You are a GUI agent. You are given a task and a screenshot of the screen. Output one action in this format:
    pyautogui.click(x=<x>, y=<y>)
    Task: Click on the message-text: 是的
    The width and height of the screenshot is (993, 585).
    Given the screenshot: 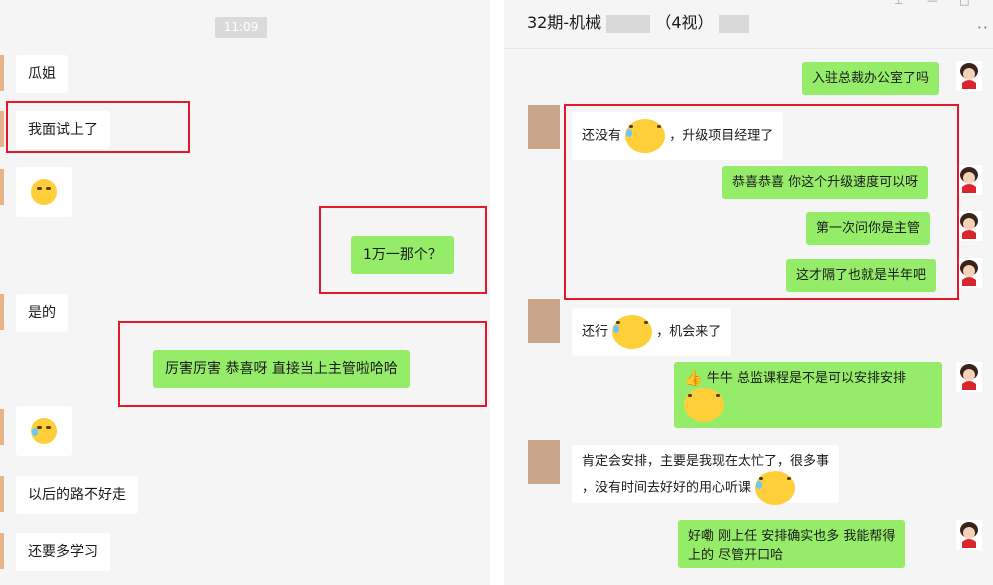 What is the action you would take?
    pyautogui.click(x=42, y=313)
    